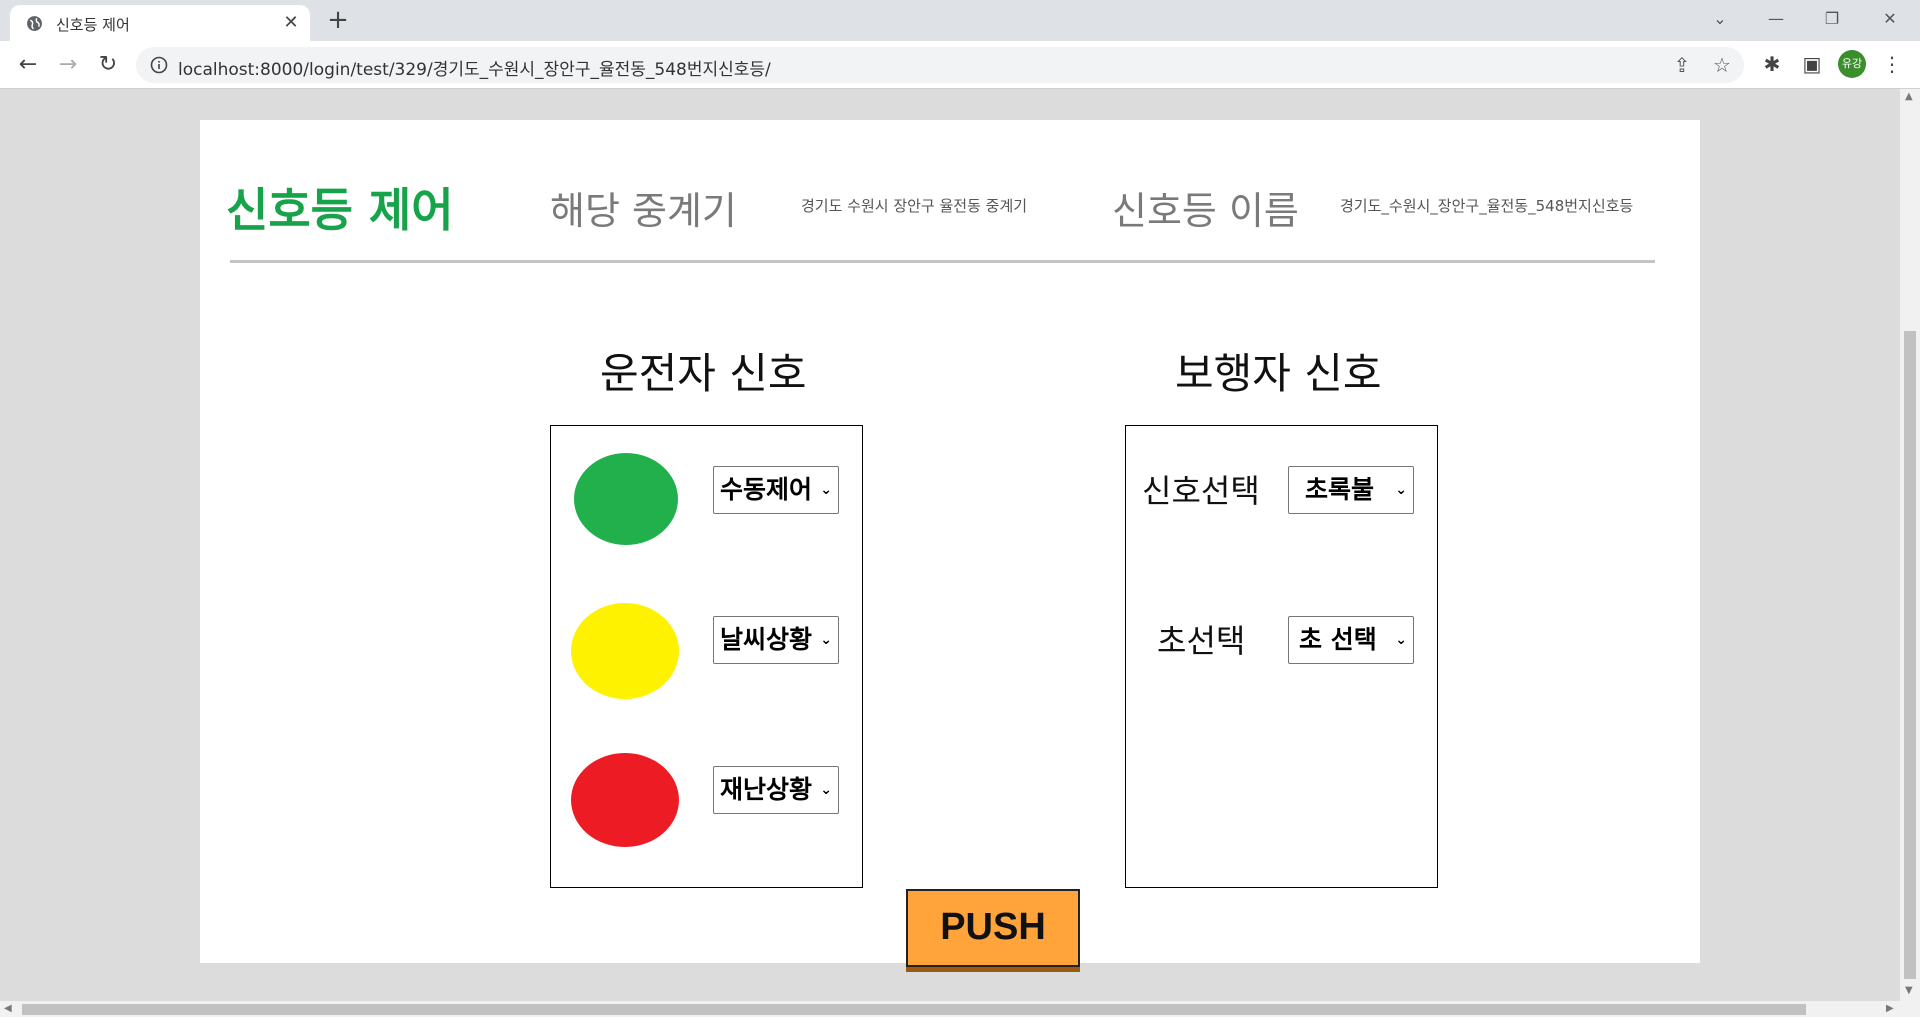  Describe the element at coordinates (914, 1009) in the screenshot. I see `horizontal-scroll-thumb` at that location.